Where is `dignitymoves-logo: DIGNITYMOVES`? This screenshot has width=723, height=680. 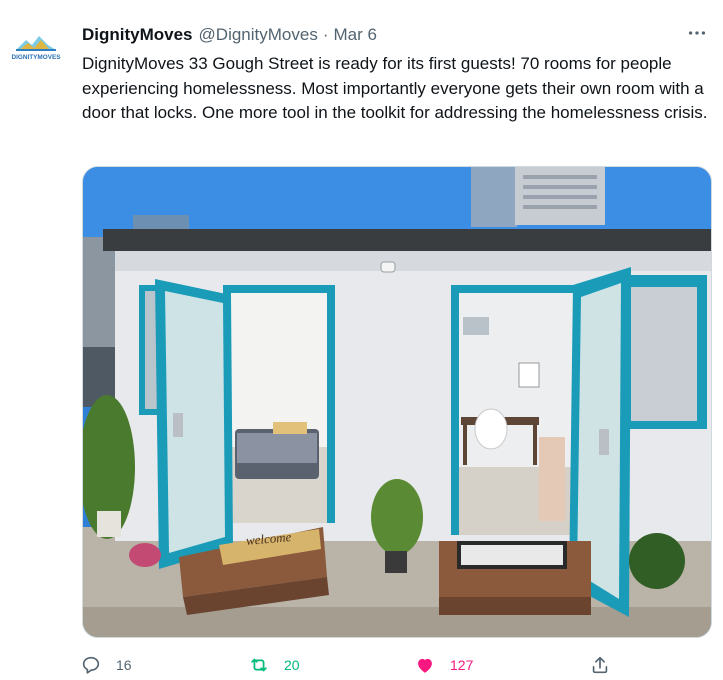
dignitymoves-logo: DIGNITYMOVES is located at coordinates (36, 54).